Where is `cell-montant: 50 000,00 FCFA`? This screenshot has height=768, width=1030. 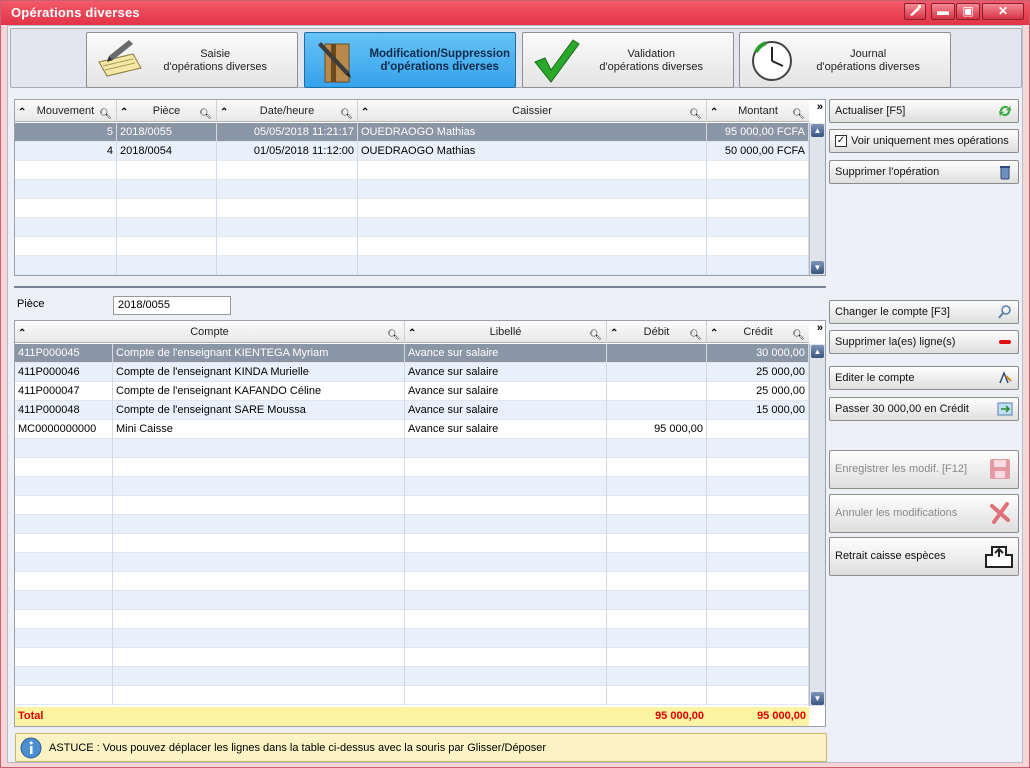
cell-montant: 50 000,00 FCFA is located at coordinates (758, 151).